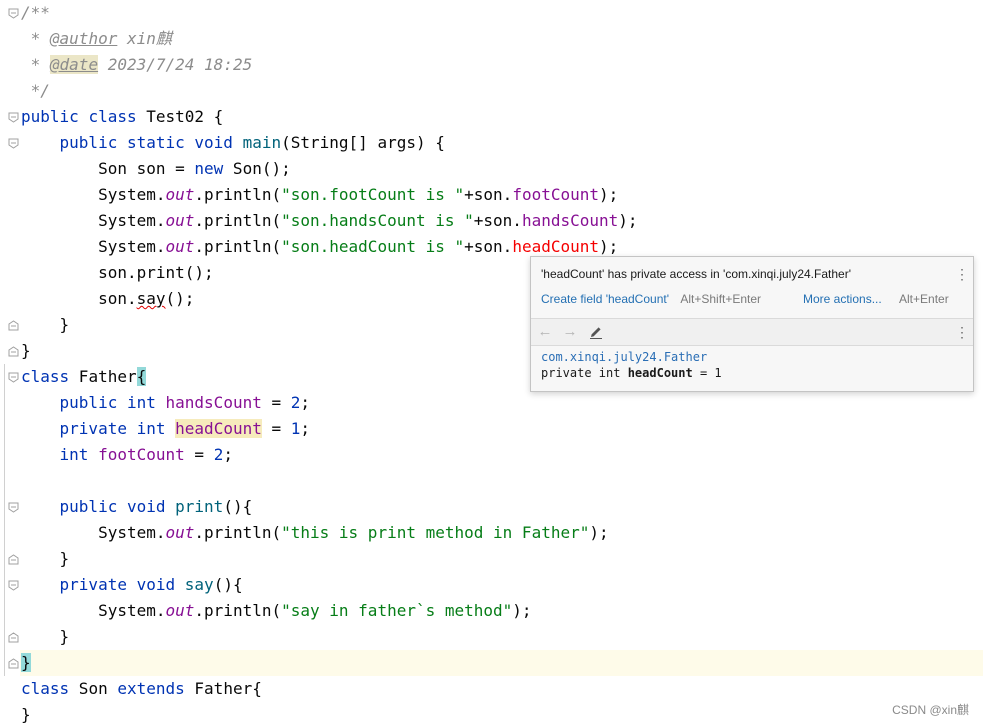 Image resolution: width=983 pixels, height=728 pixels. What do you see at coordinates (180, 532) in the screenshot?
I see `code-token: out` at bounding box center [180, 532].